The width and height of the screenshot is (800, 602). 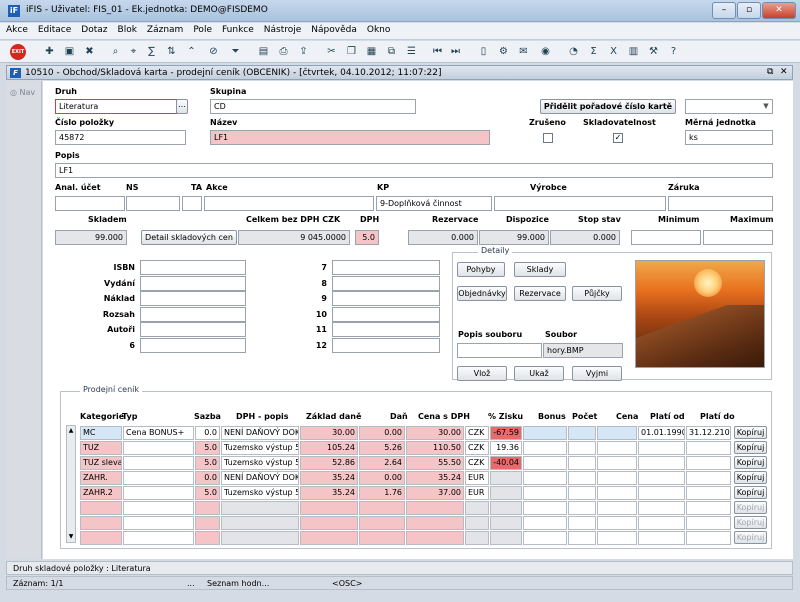 I want to click on next-record-icon: ⏭, so click(x=455, y=51).